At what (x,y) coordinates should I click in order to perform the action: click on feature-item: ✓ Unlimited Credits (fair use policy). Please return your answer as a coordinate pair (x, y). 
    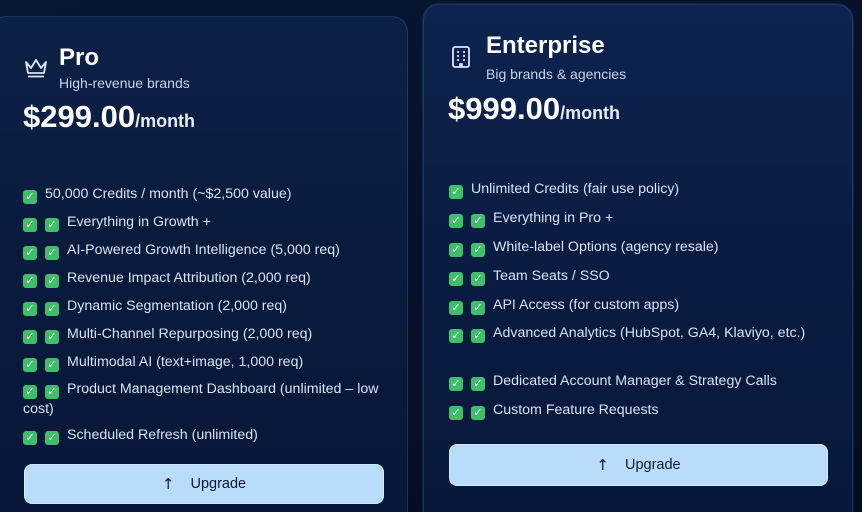
    Looking at the image, I should click on (634, 195).